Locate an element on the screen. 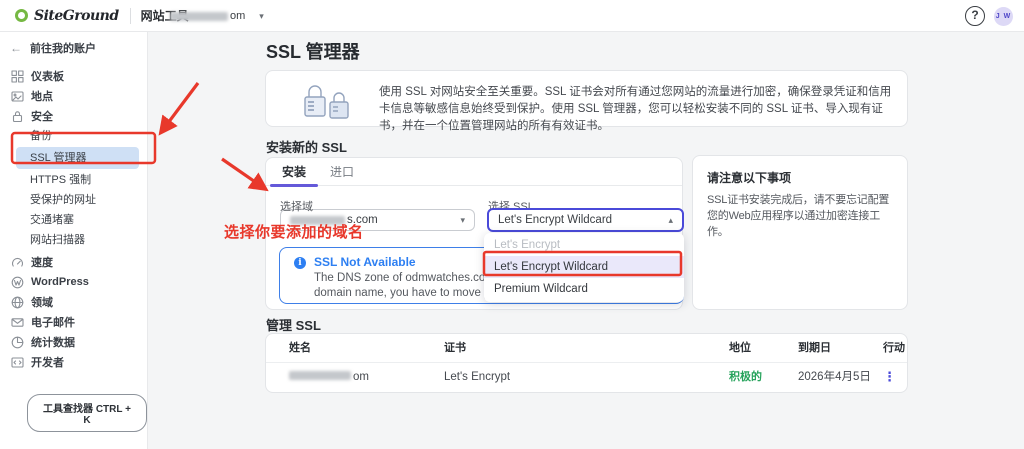 This screenshot has height=449, width=1024. info-icon: i is located at coordinates (300, 263).